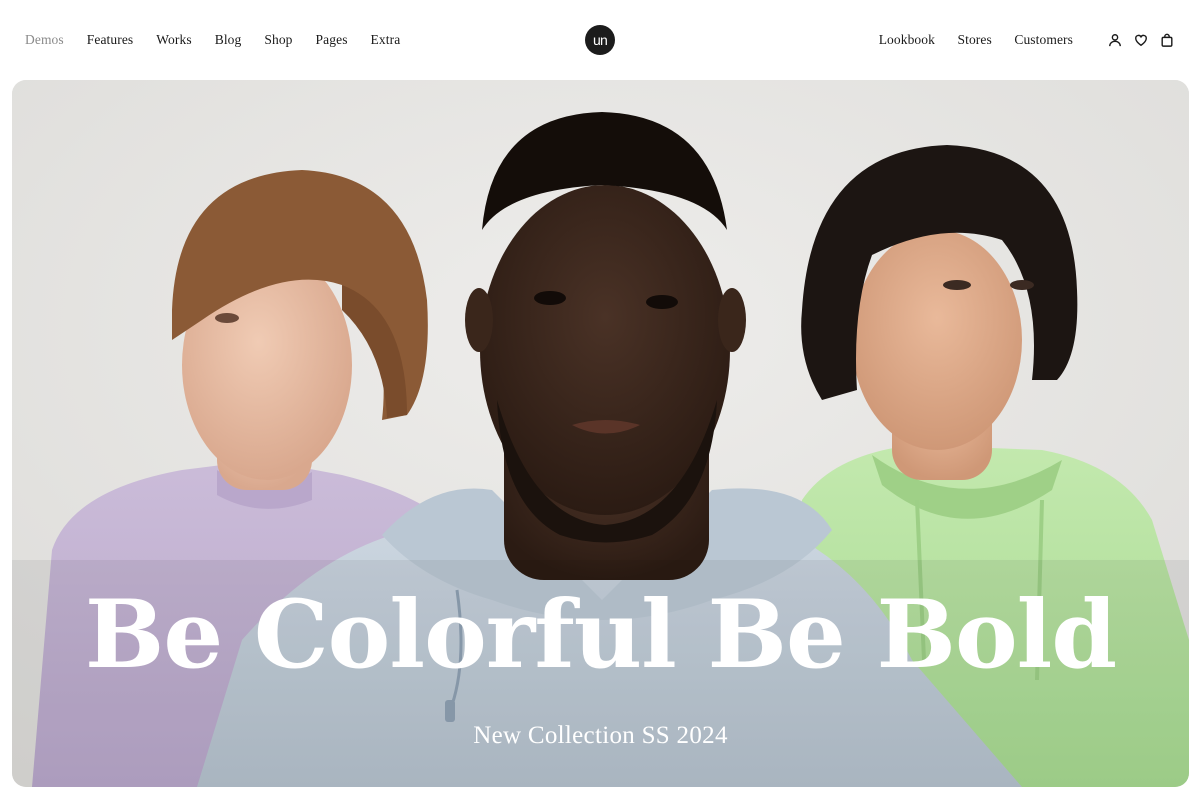 The width and height of the screenshot is (1200, 800). Describe the element at coordinates (278, 40) in the screenshot. I see `nav-item-shop: Shop` at that location.